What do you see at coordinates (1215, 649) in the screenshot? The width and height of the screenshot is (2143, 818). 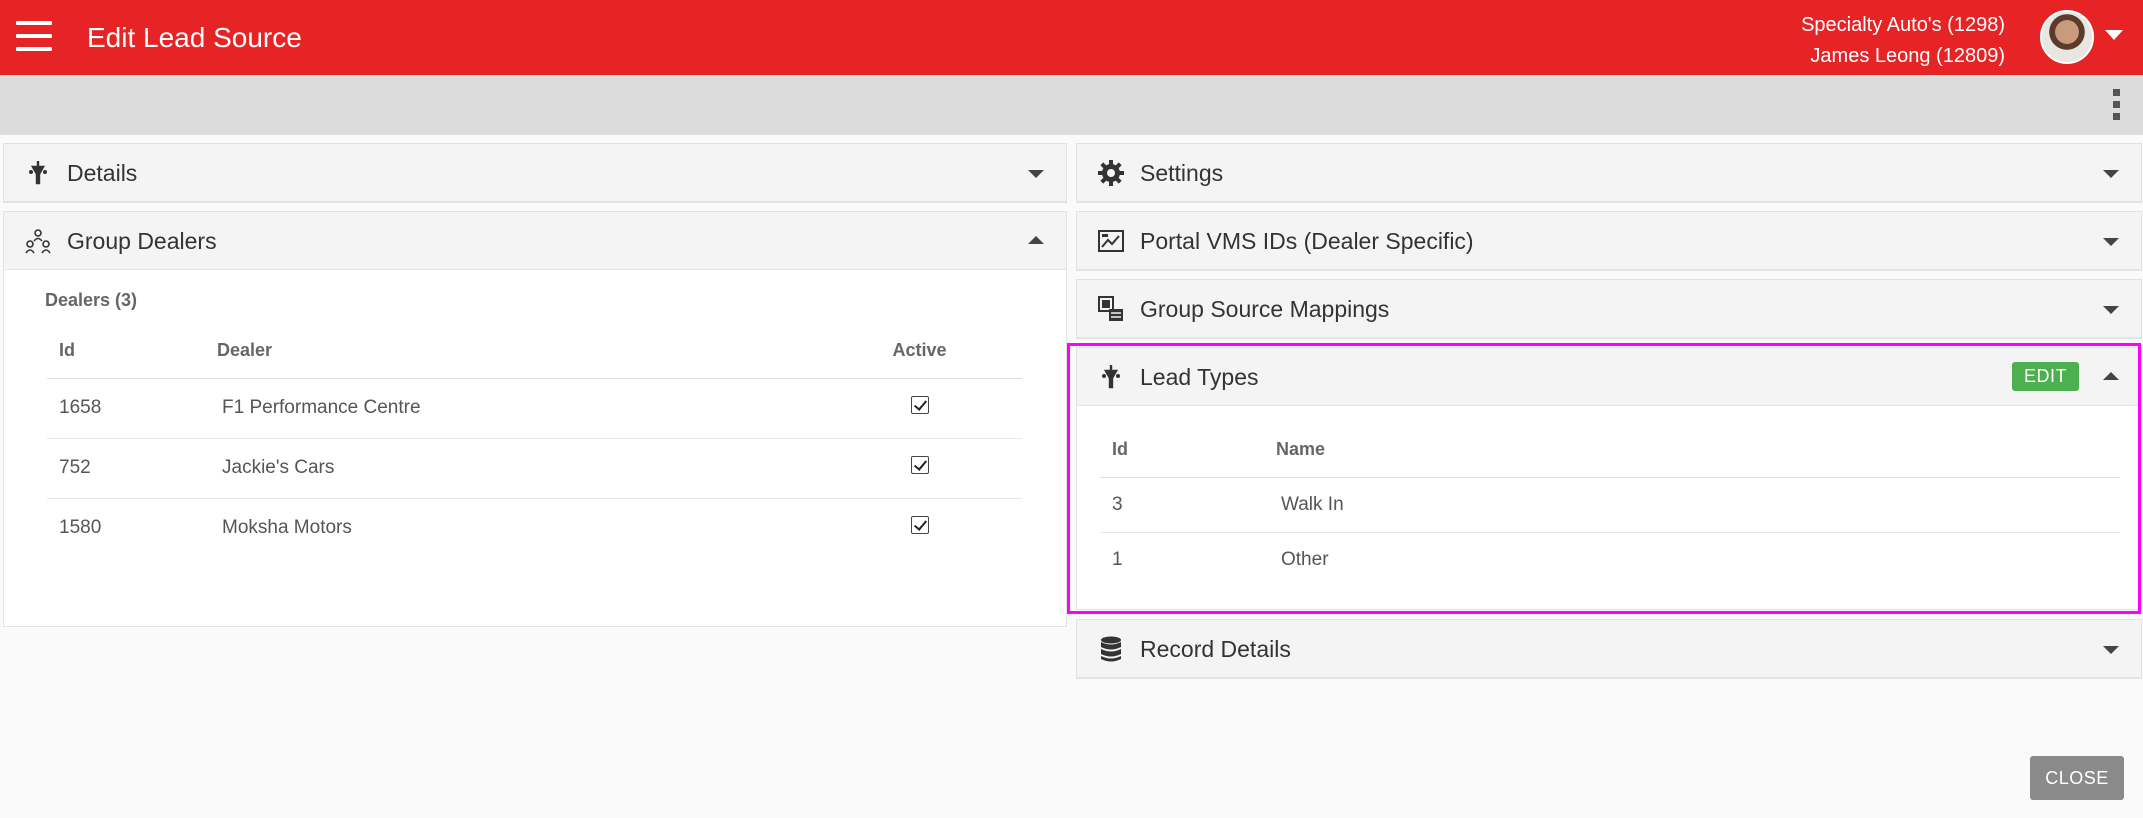 I see `record-details-title: Record Details` at bounding box center [1215, 649].